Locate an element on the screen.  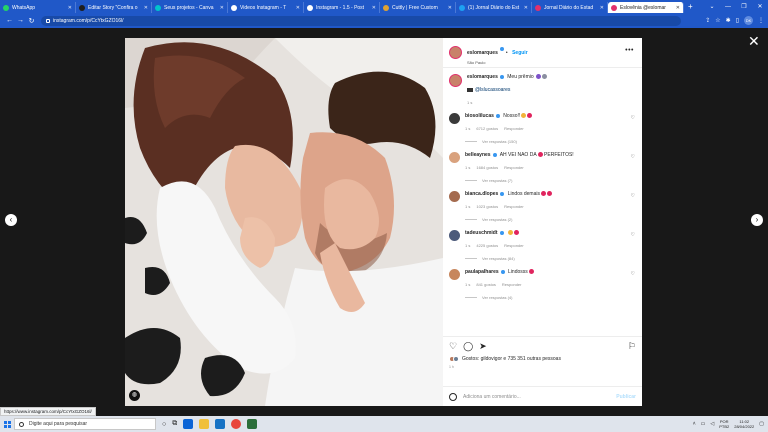
more-options-icon: ••• is located at coordinates (629, 50).